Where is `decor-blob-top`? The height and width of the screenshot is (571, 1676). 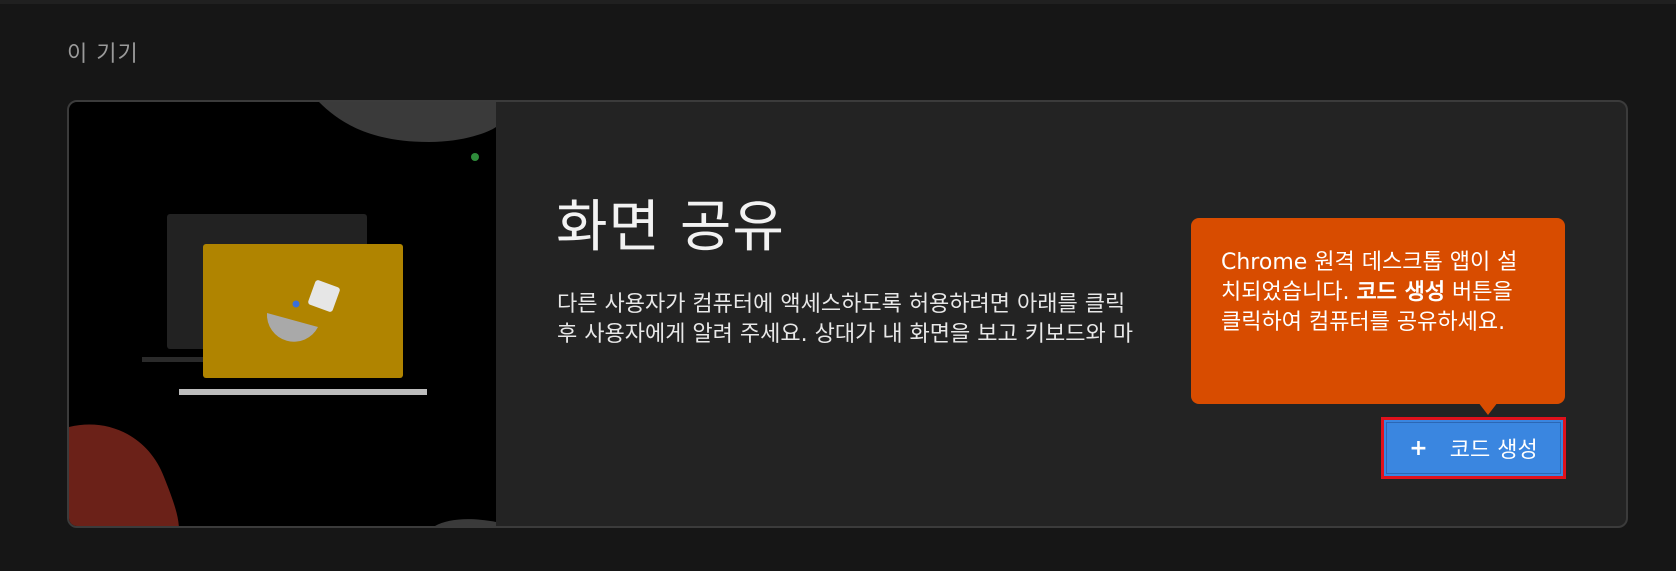 decor-blob-top is located at coordinates (407, 122).